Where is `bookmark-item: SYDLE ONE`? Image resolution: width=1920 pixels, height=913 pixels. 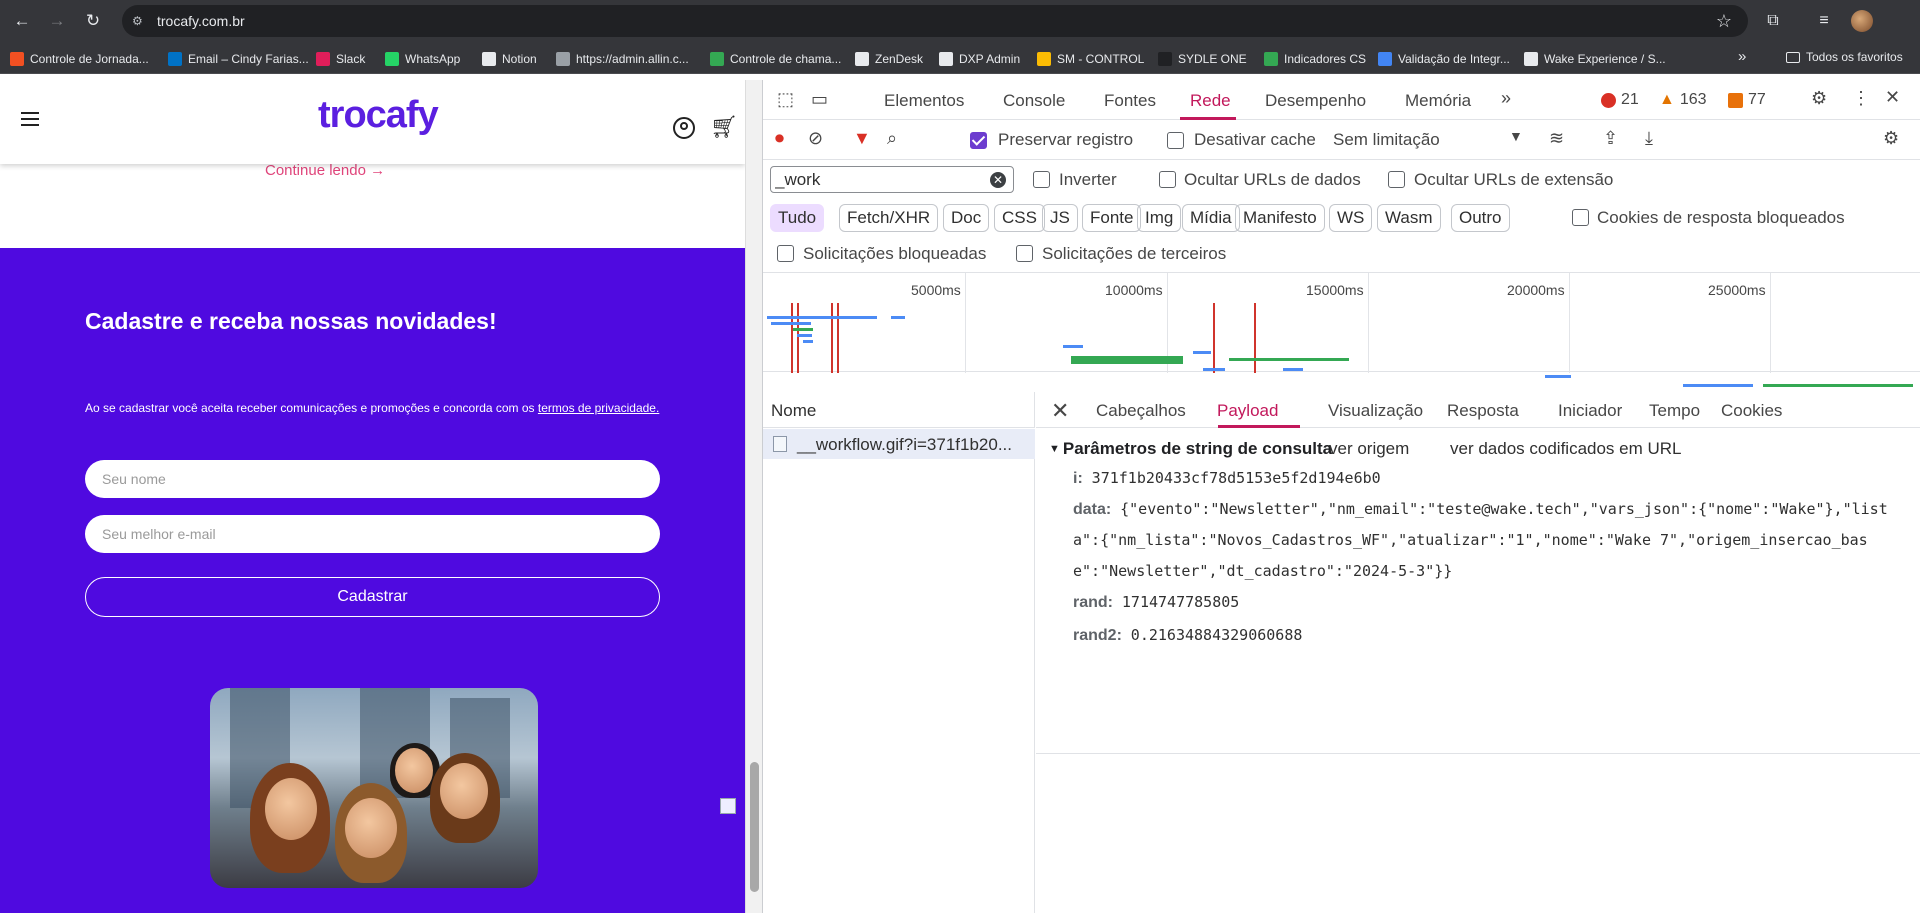 bookmark-item: SYDLE ONE is located at coordinates (1202, 59).